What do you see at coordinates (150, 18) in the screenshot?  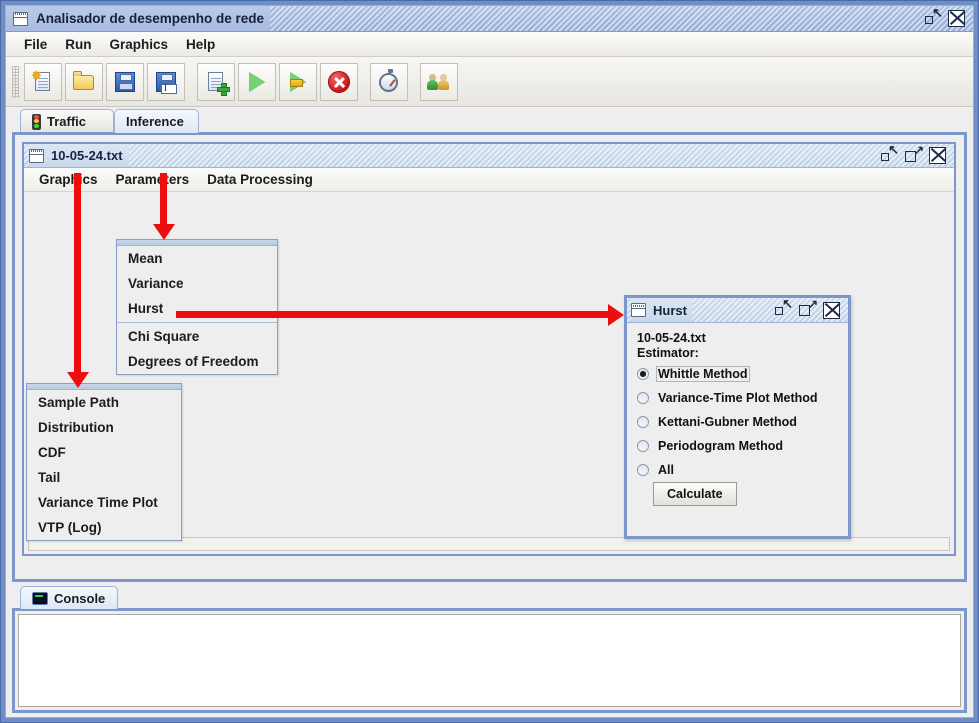 I see `window-title: Analisador de desempenho de rede` at bounding box center [150, 18].